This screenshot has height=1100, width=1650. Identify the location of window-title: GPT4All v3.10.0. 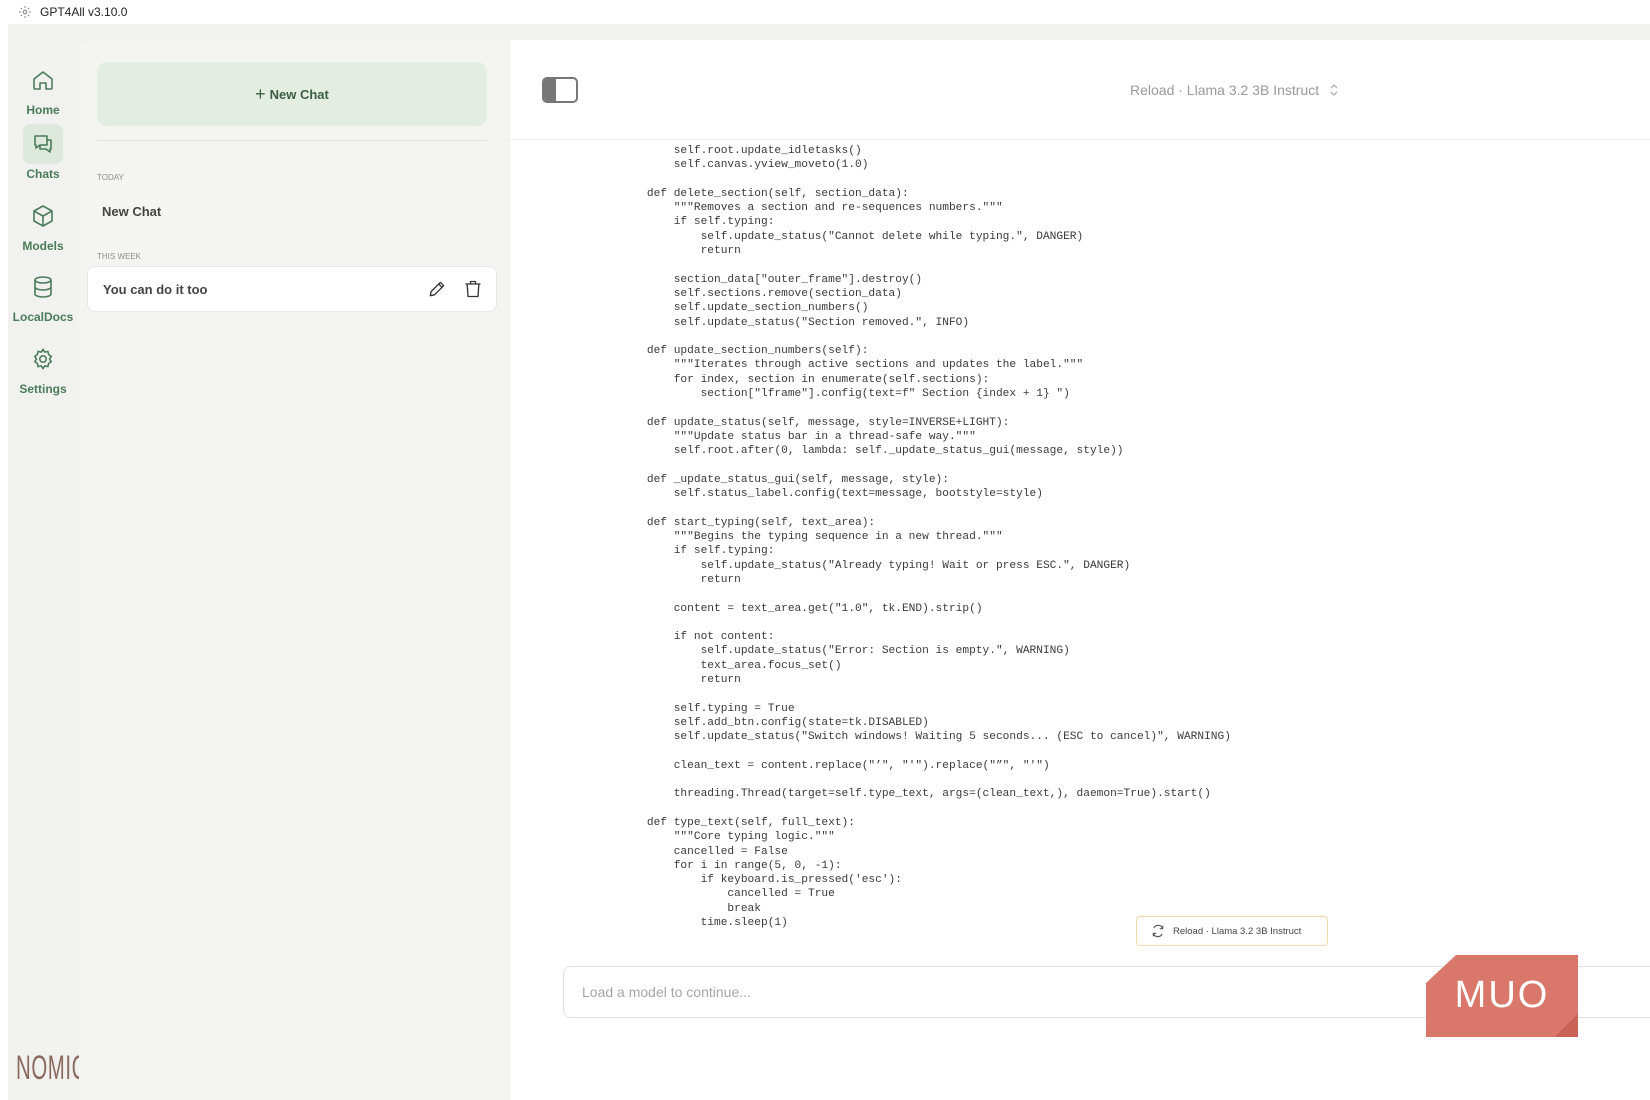
(84, 12).